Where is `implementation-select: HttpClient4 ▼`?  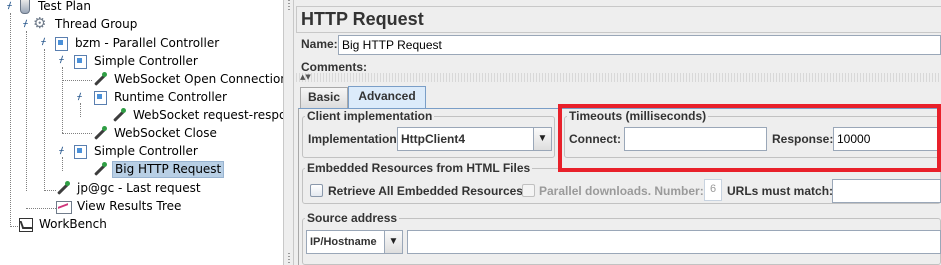
implementation-select: HttpClient4 ▼ is located at coordinates (474, 139).